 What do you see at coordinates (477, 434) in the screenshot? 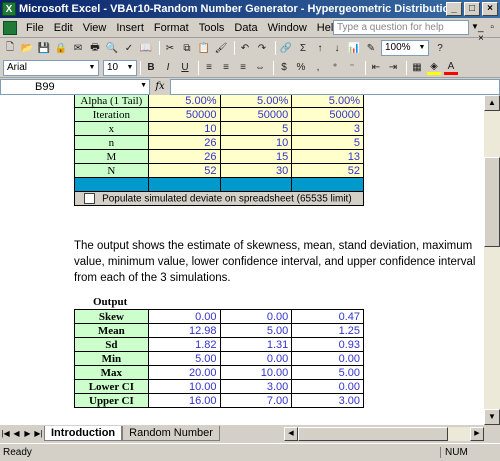
I see `scroll-right-icon: ▶` at bounding box center [477, 434].